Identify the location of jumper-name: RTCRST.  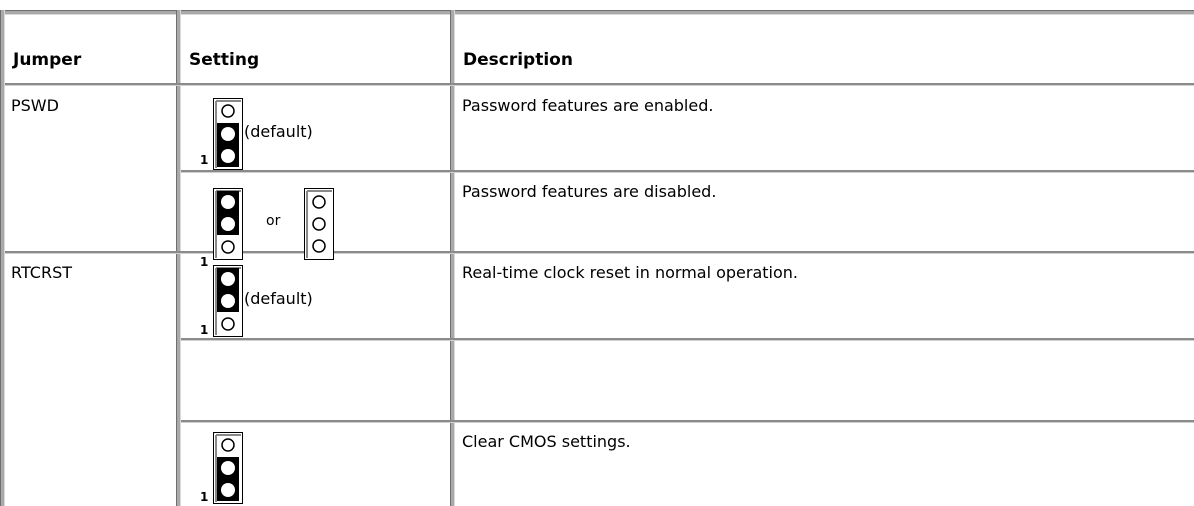
(42, 272).